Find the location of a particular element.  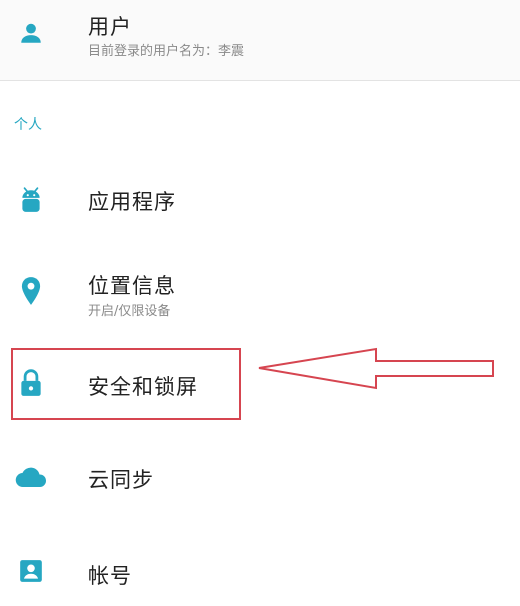

user-row-title: 用户 is located at coordinates (110, 27).